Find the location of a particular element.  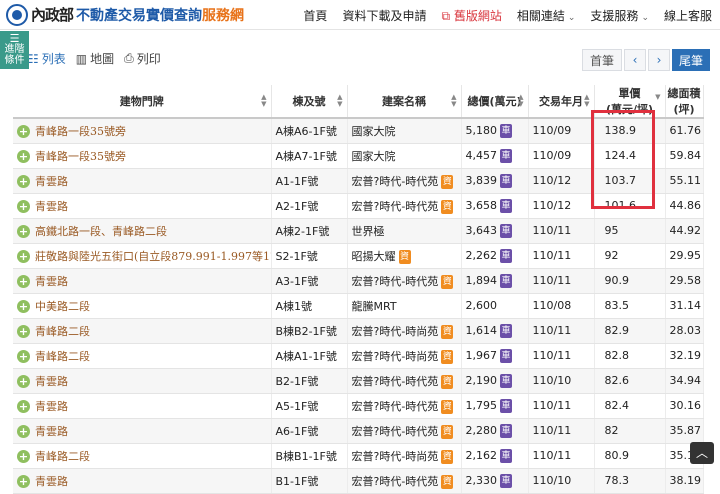

sort-desc-icon: ▼ is located at coordinates (657, 97).